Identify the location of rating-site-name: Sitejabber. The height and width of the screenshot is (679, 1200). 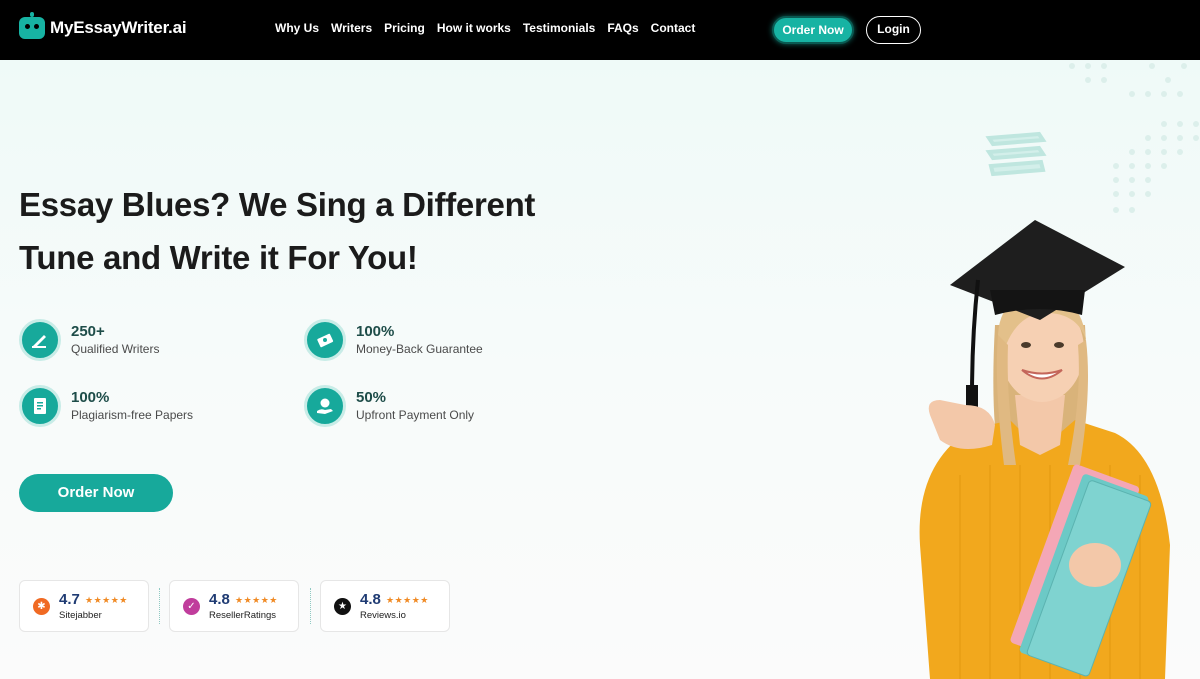
(80, 615).